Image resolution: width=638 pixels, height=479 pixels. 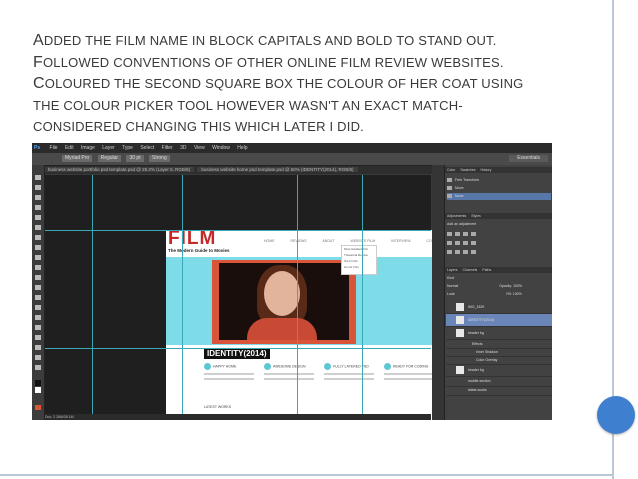 What do you see at coordinates (510, 286) in the screenshot?
I see `opacity-field: Opacity: 100%` at bounding box center [510, 286].